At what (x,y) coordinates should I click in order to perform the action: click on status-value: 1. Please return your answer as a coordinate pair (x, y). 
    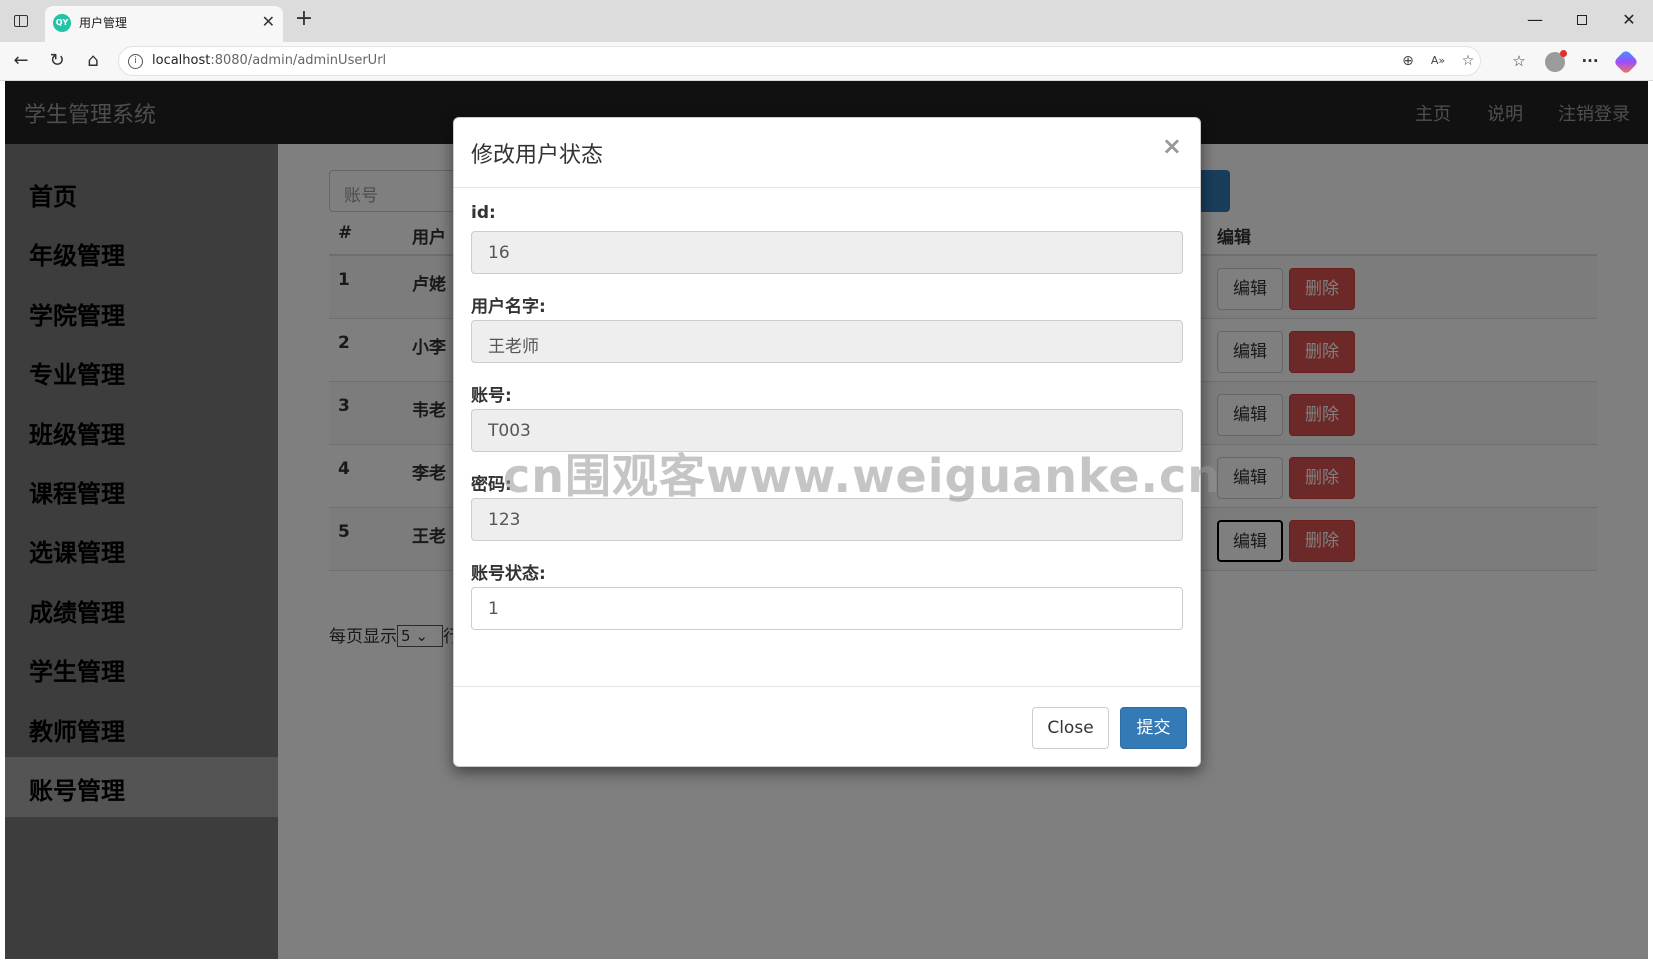
    Looking at the image, I should click on (493, 609).